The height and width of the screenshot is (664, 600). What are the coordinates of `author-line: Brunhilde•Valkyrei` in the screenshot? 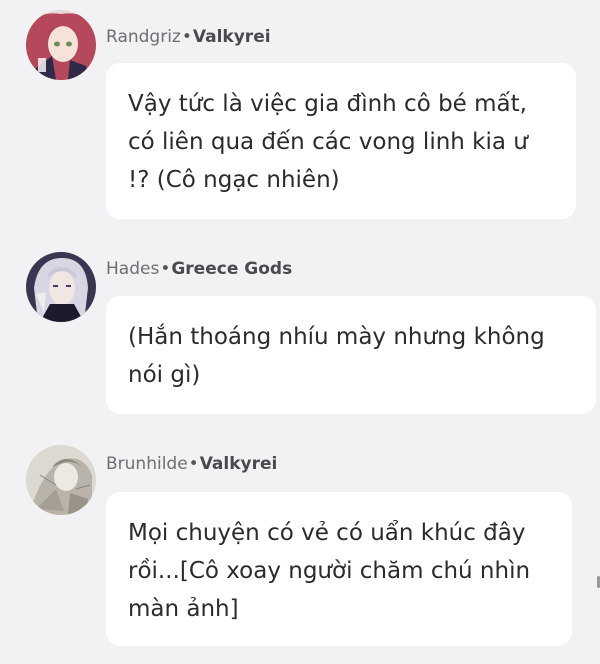 It's located at (191, 464).